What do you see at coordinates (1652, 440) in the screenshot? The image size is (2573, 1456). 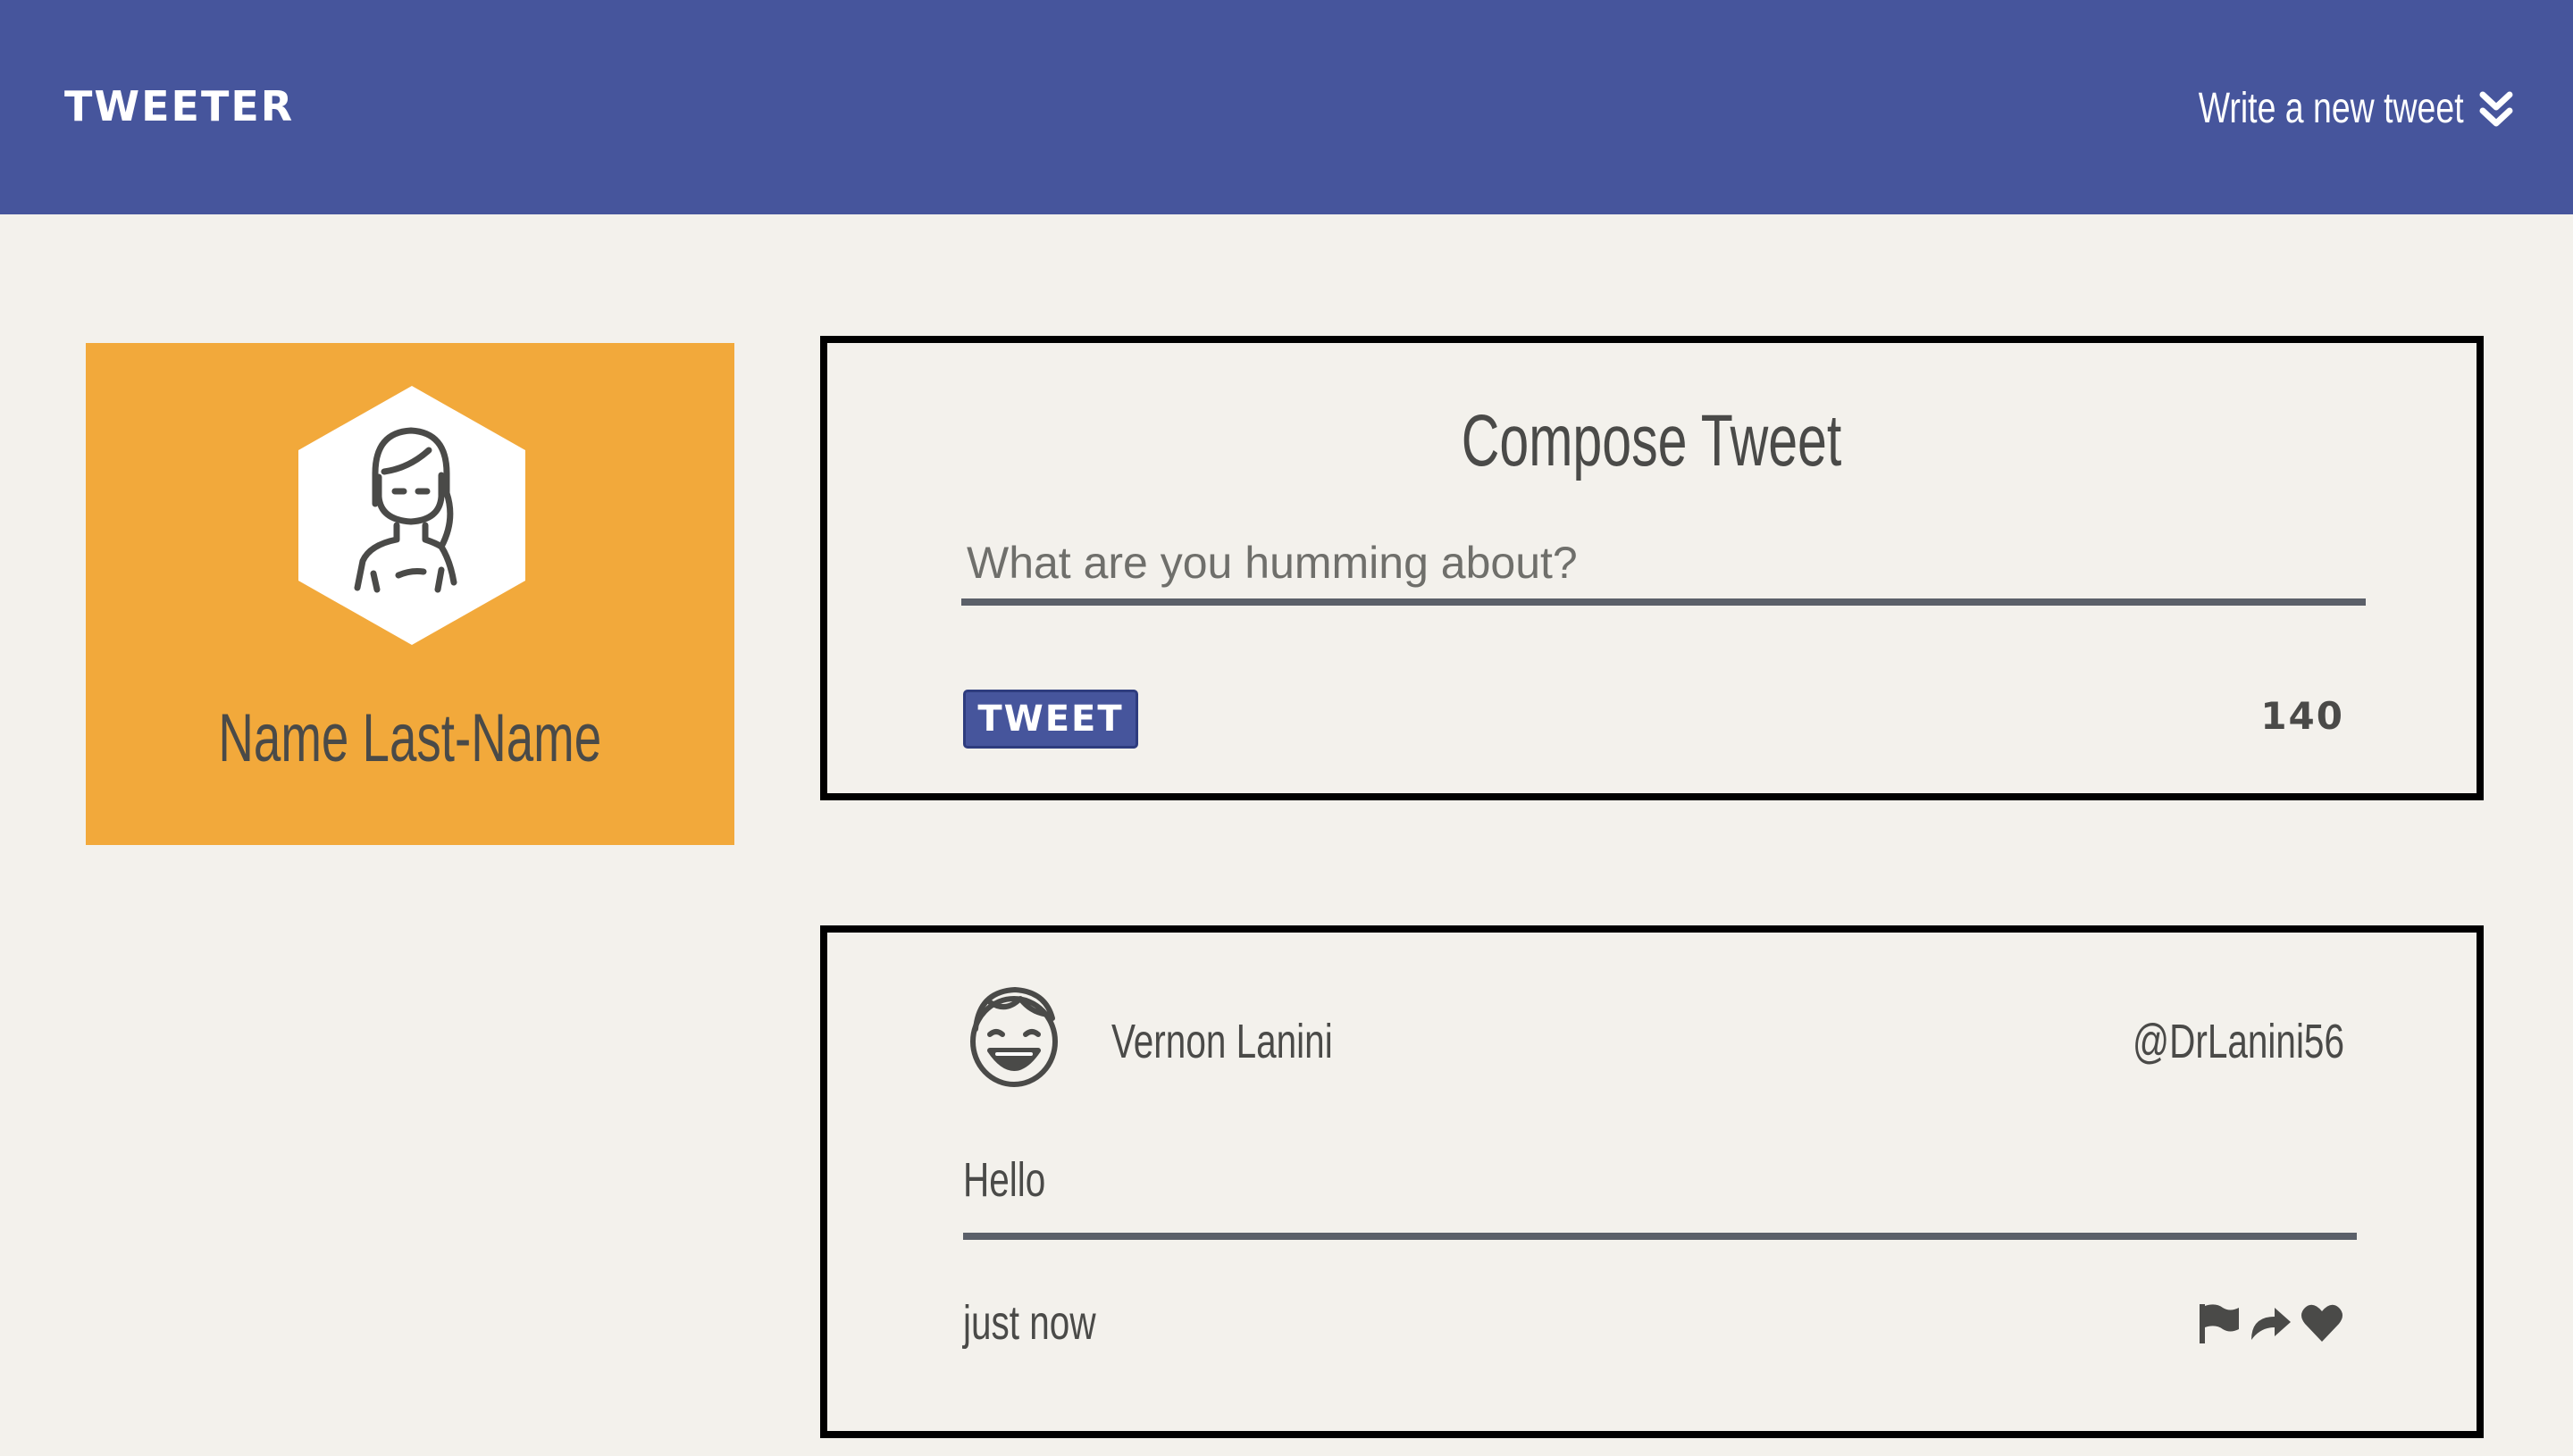 I see `compose-title: Compose Tweet` at bounding box center [1652, 440].